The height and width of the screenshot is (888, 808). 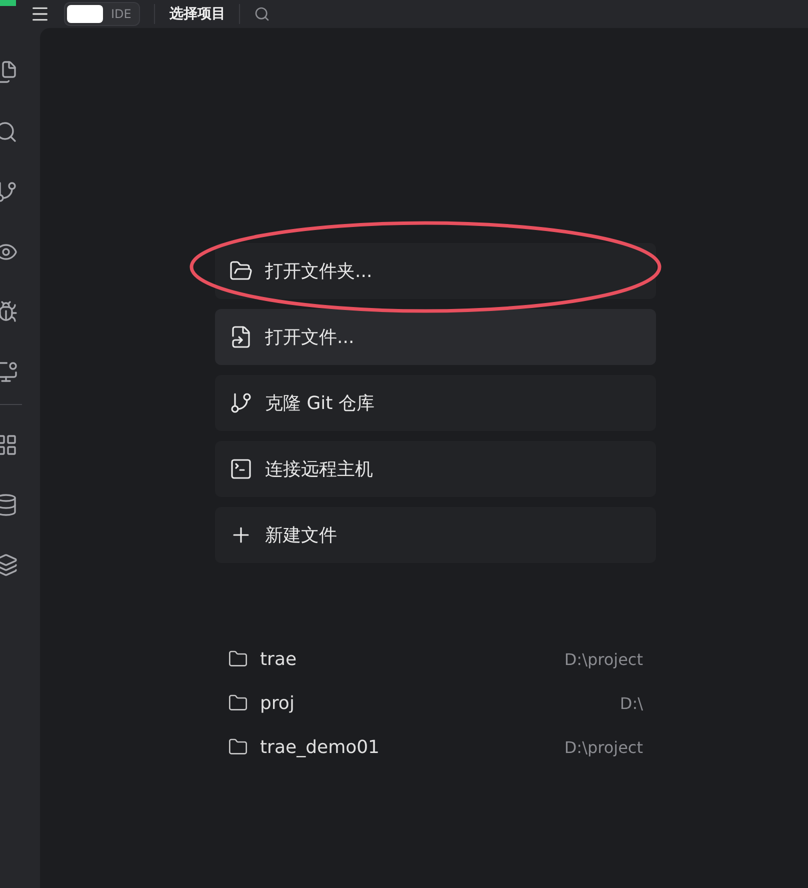 What do you see at coordinates (631, 703) in the screenshot?
I see `project-path: D:\` at bounding box center [631, 703].